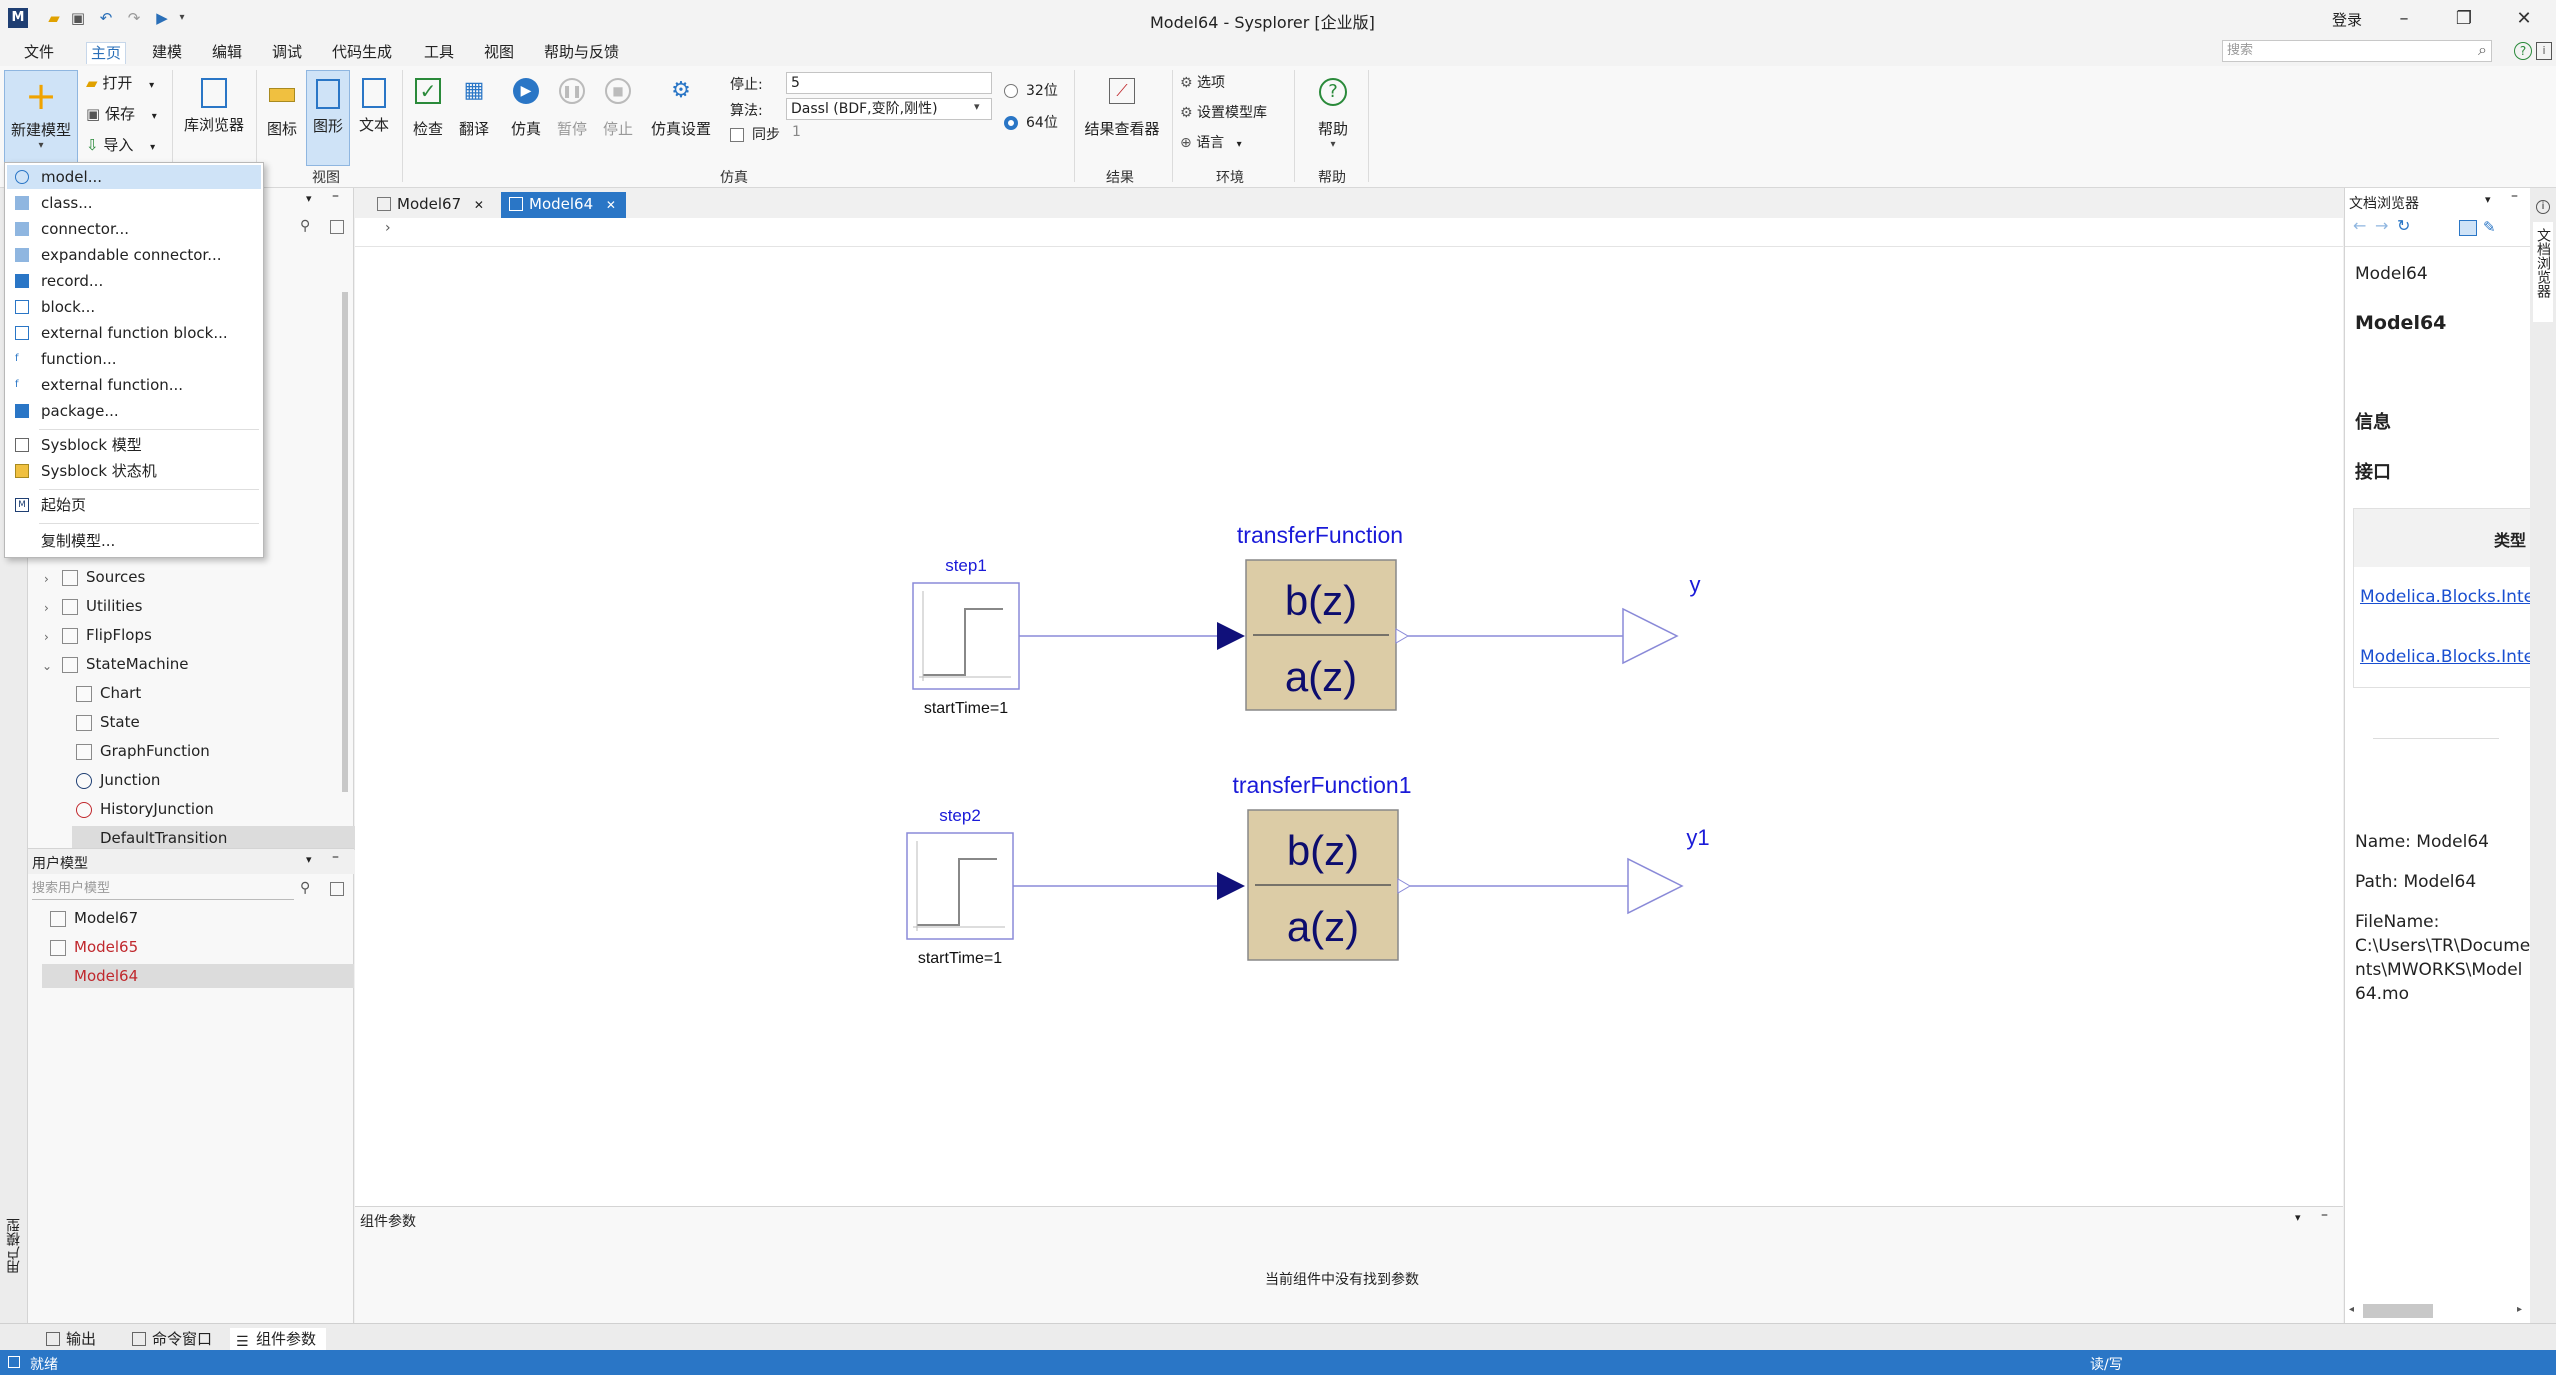 Image resolution: width=2556 pixels, height=1375 pixels. I want to click on diagram-view-button: 图形, so click(328, 118).